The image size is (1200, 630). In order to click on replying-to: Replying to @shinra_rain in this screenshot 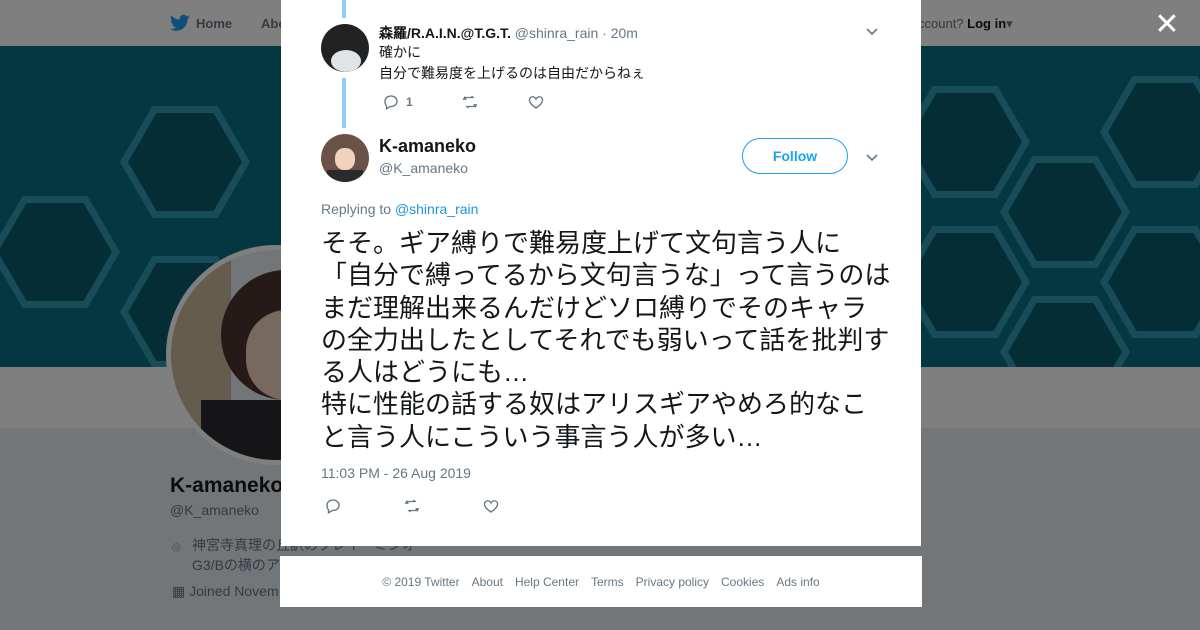, I will do `click(399, 209)`.